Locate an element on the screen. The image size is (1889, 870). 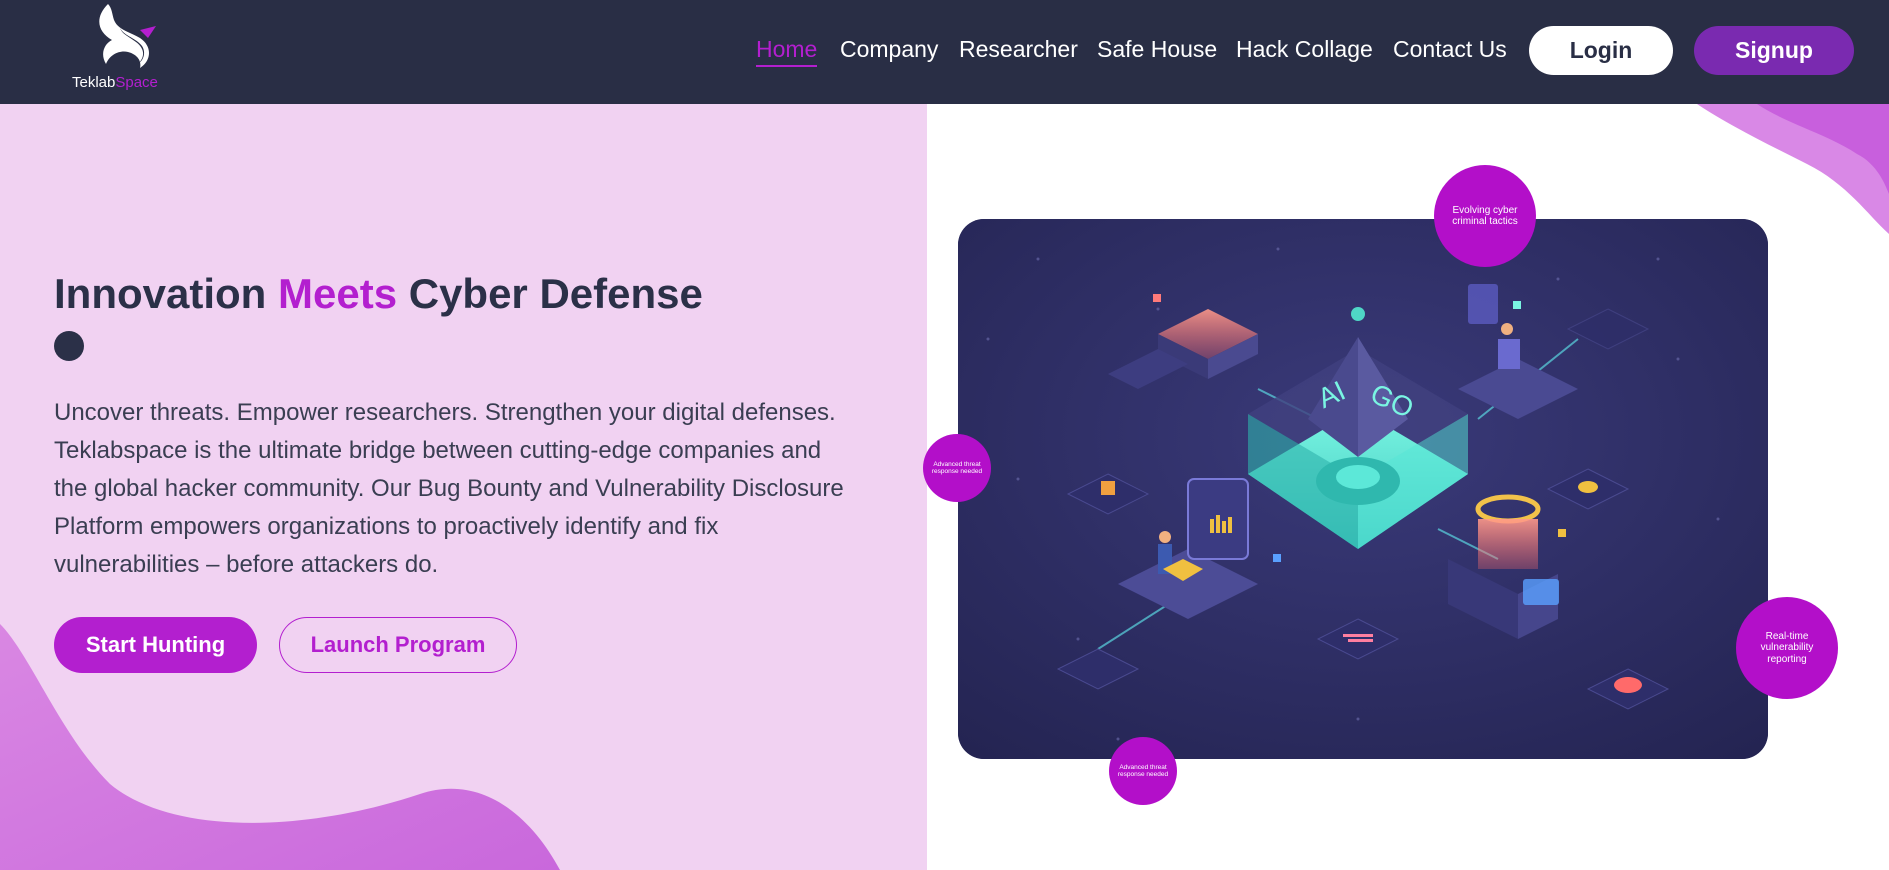
decorative-blob is located at coordinates (280, 747).